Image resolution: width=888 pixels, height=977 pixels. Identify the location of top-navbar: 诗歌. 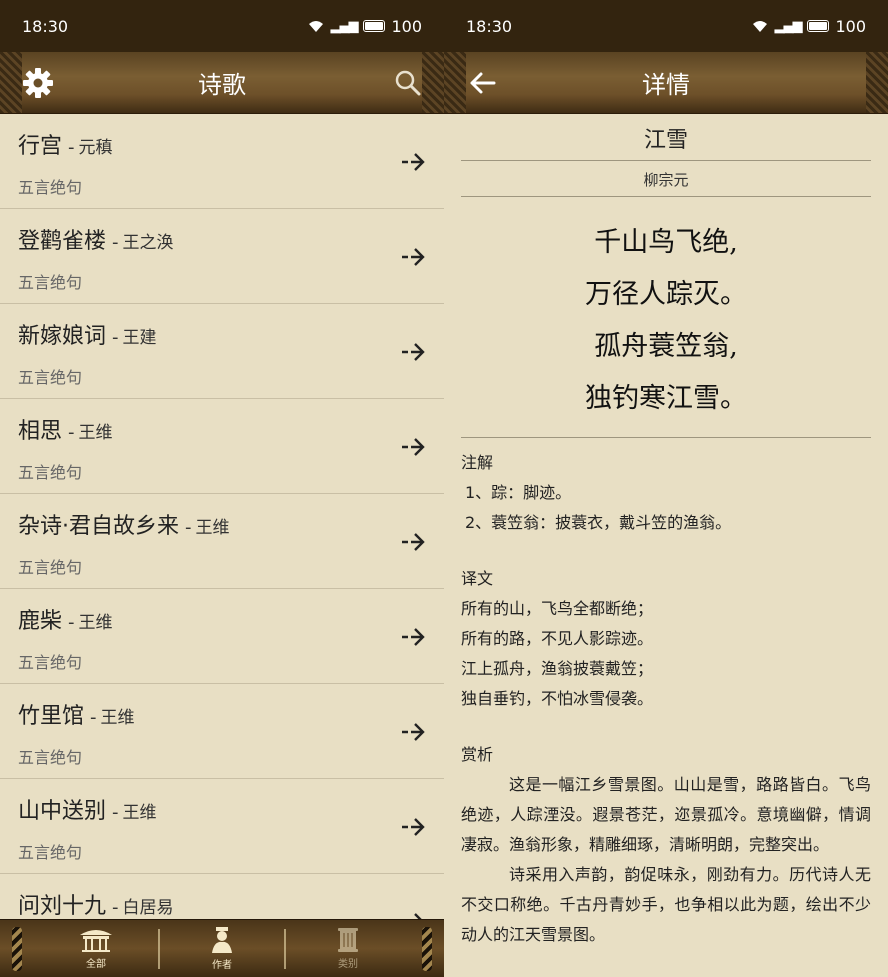
(222, 83).